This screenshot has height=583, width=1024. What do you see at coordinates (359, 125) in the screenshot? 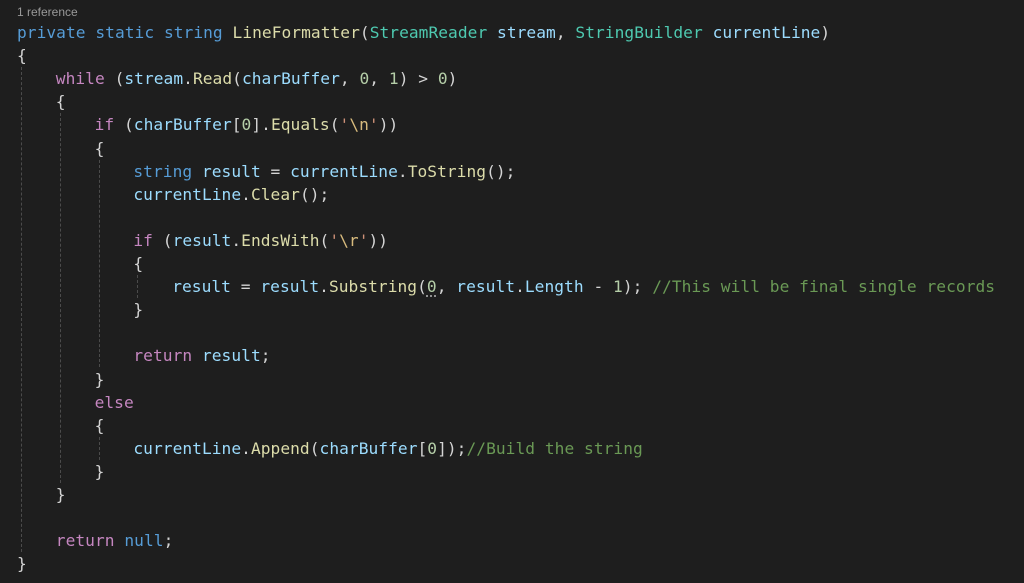
I see `code-token: \n` at bounding box center [359, 125].